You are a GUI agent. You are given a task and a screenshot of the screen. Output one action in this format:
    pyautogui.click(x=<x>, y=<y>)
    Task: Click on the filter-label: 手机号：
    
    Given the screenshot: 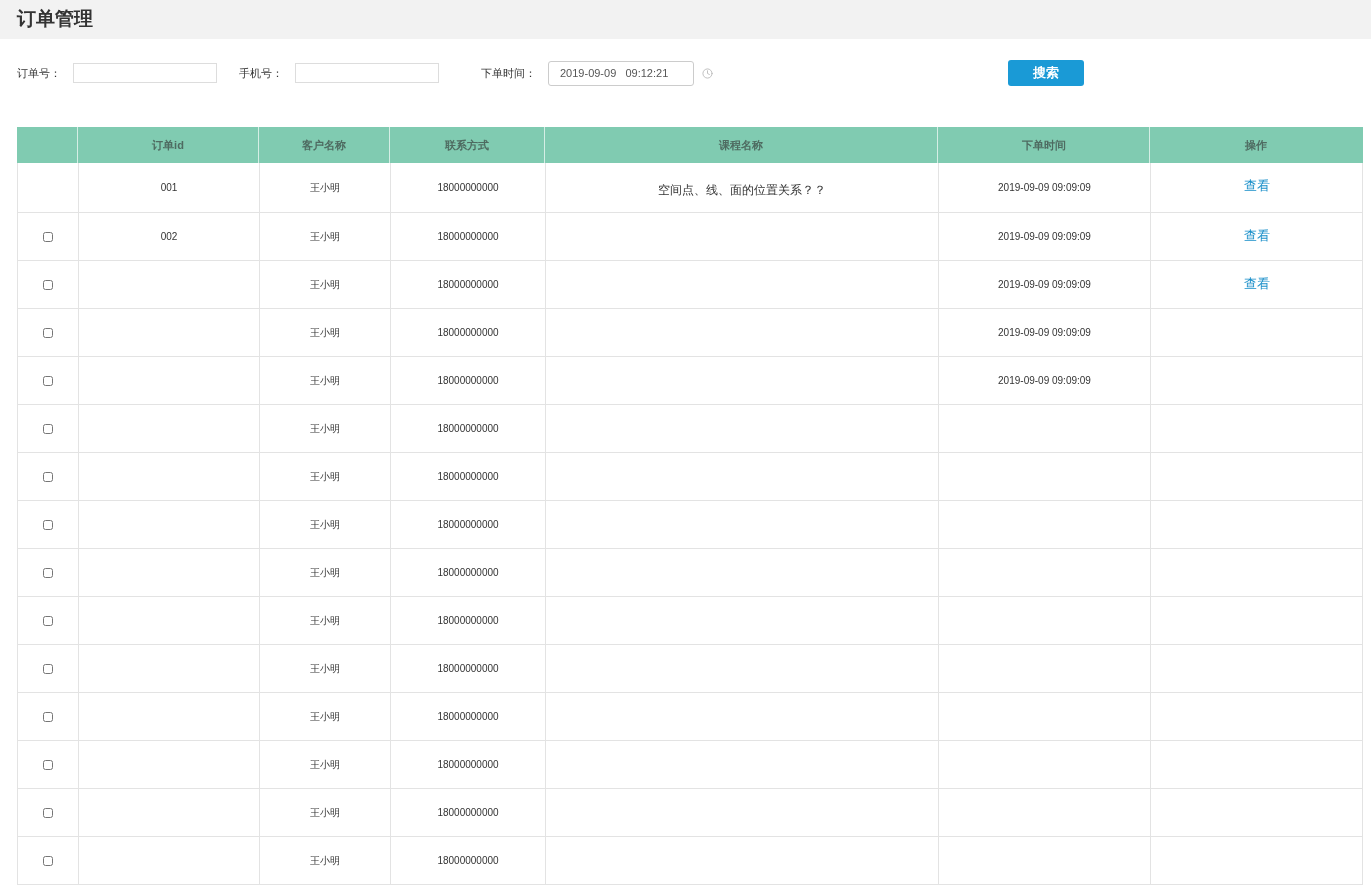 What is the action you would take?
    pyautogui.click(x=261, y=73)
    